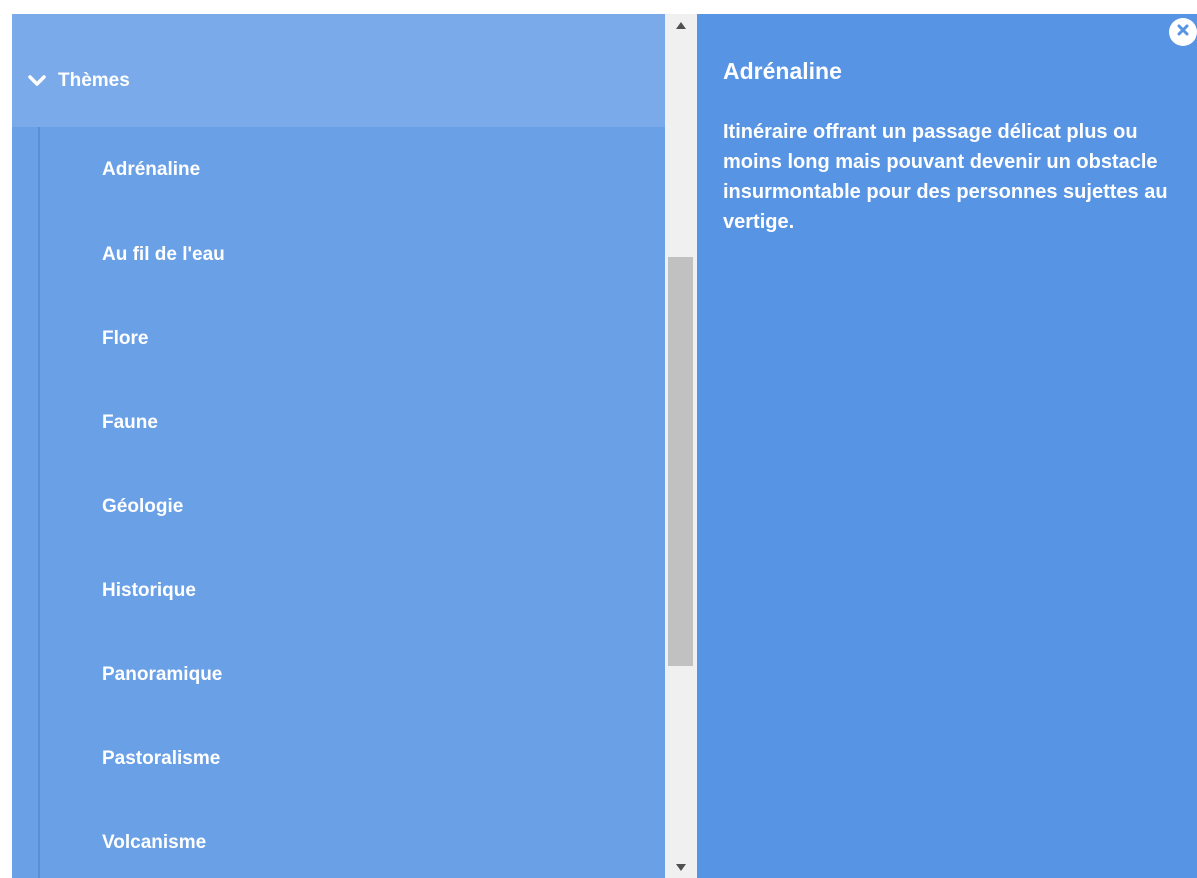 The image size is (1197, 878). I want to click on list-item-faune: Faune, so click(338, 423).